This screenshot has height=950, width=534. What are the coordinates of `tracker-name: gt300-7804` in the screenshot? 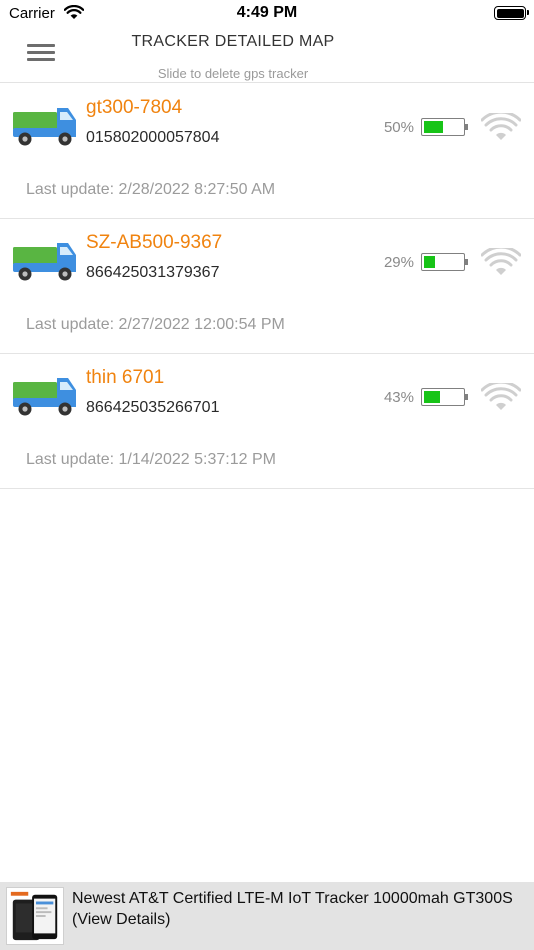 It's located at (134, 107).